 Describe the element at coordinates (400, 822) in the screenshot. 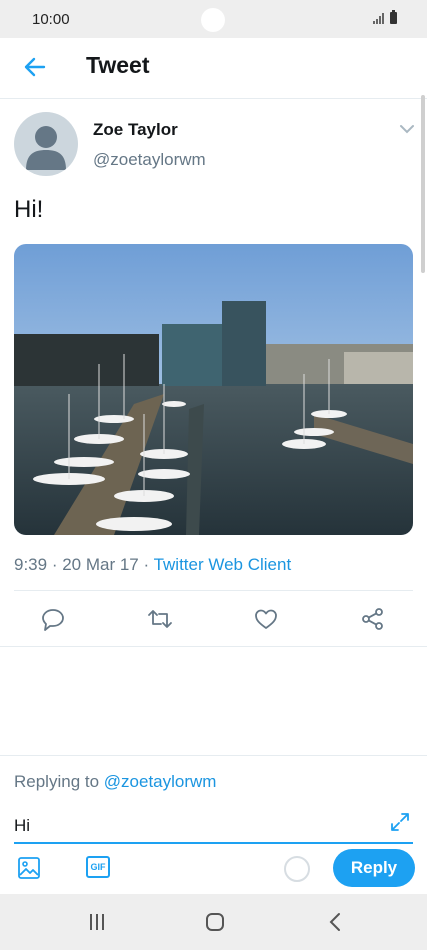

I see `expand-icon` at that location.